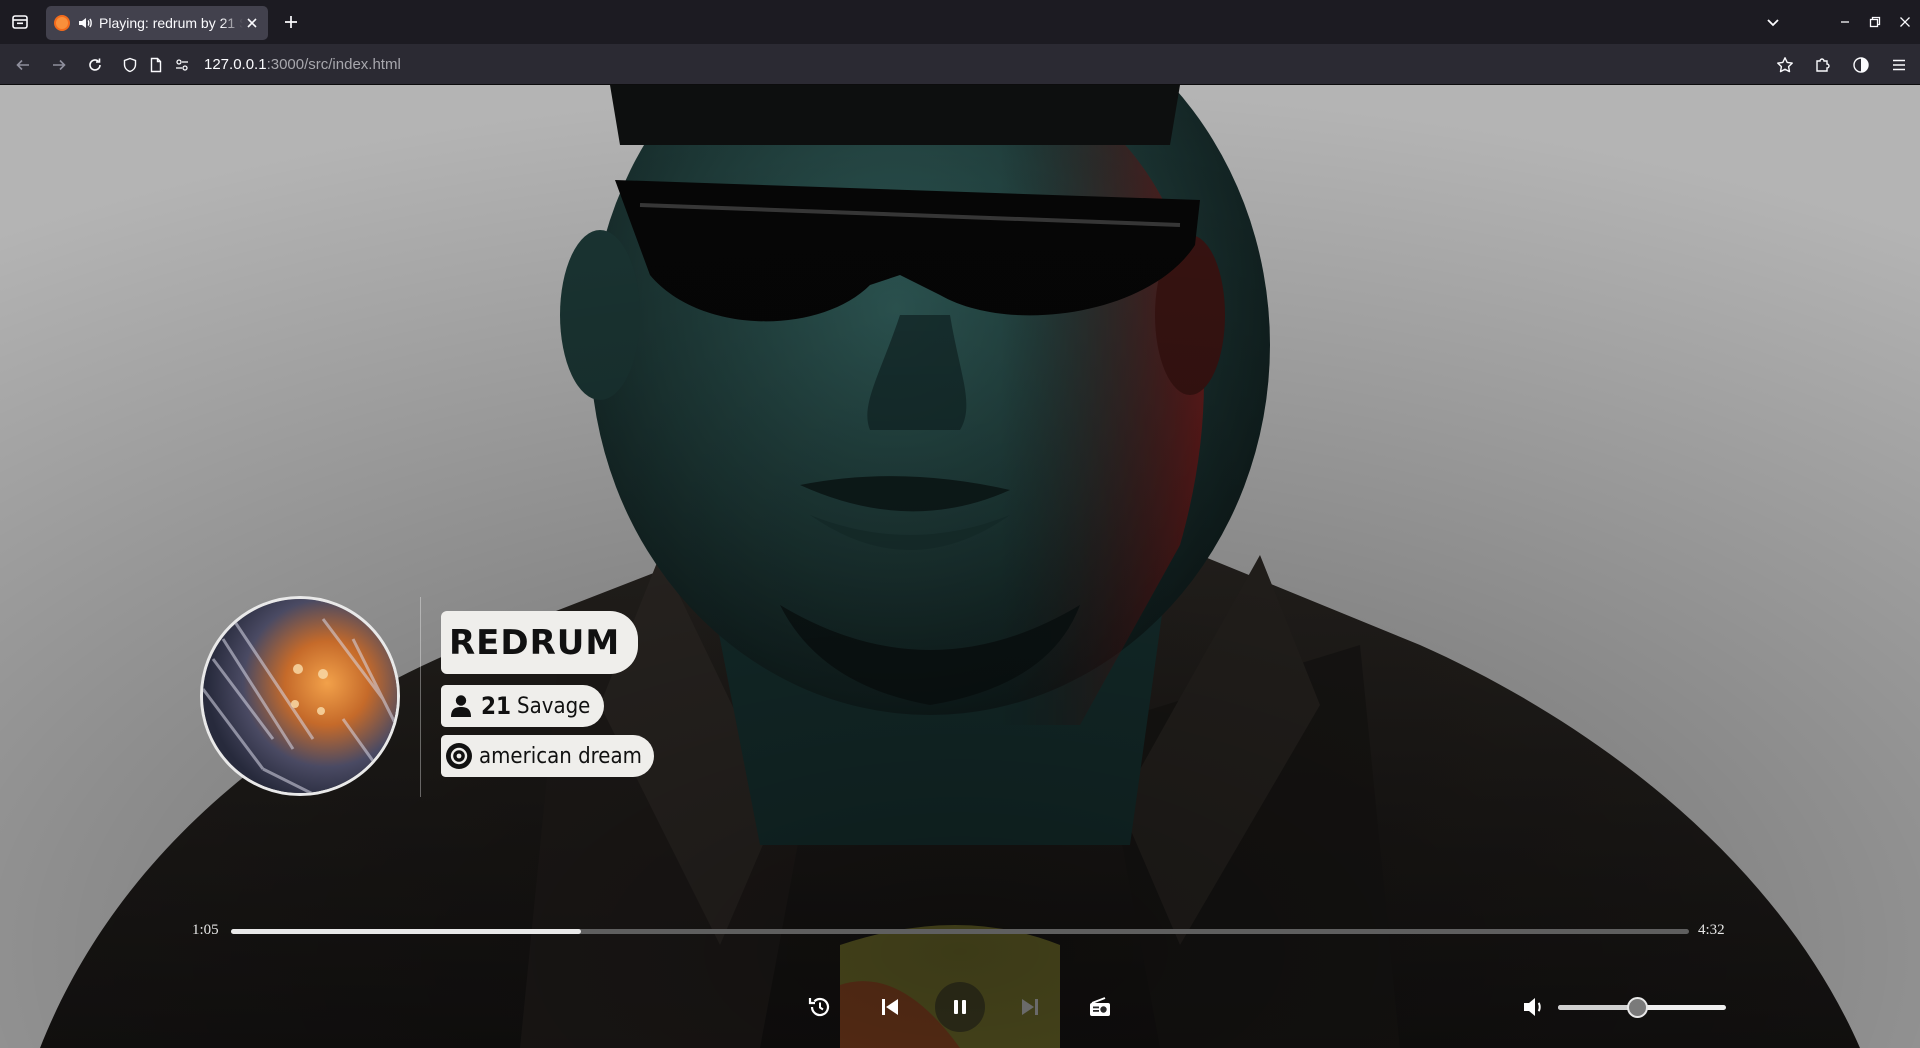  Describe the element at coordinates (560, 756) in the screenshot. I see `album-name: american dream` at that location.